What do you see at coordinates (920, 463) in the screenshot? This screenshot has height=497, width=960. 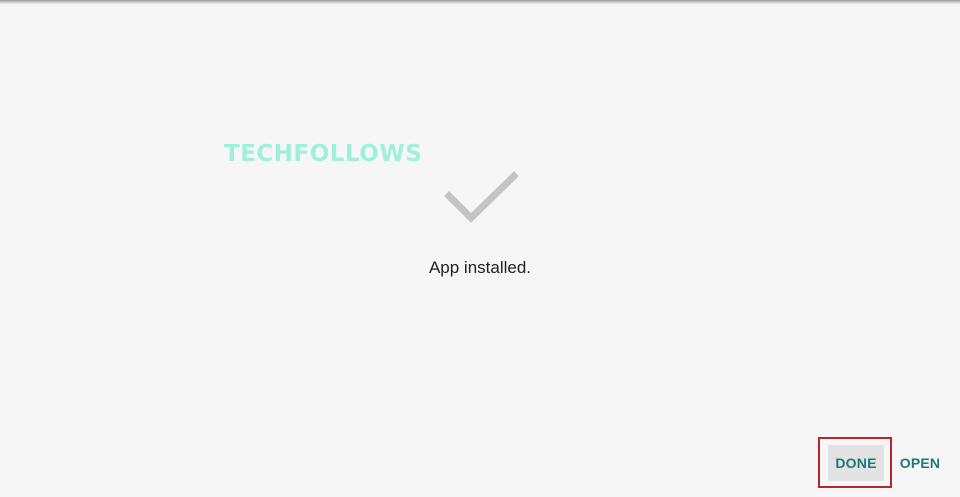 I see `open-button: OPEN` at bounding box center [920, 463].